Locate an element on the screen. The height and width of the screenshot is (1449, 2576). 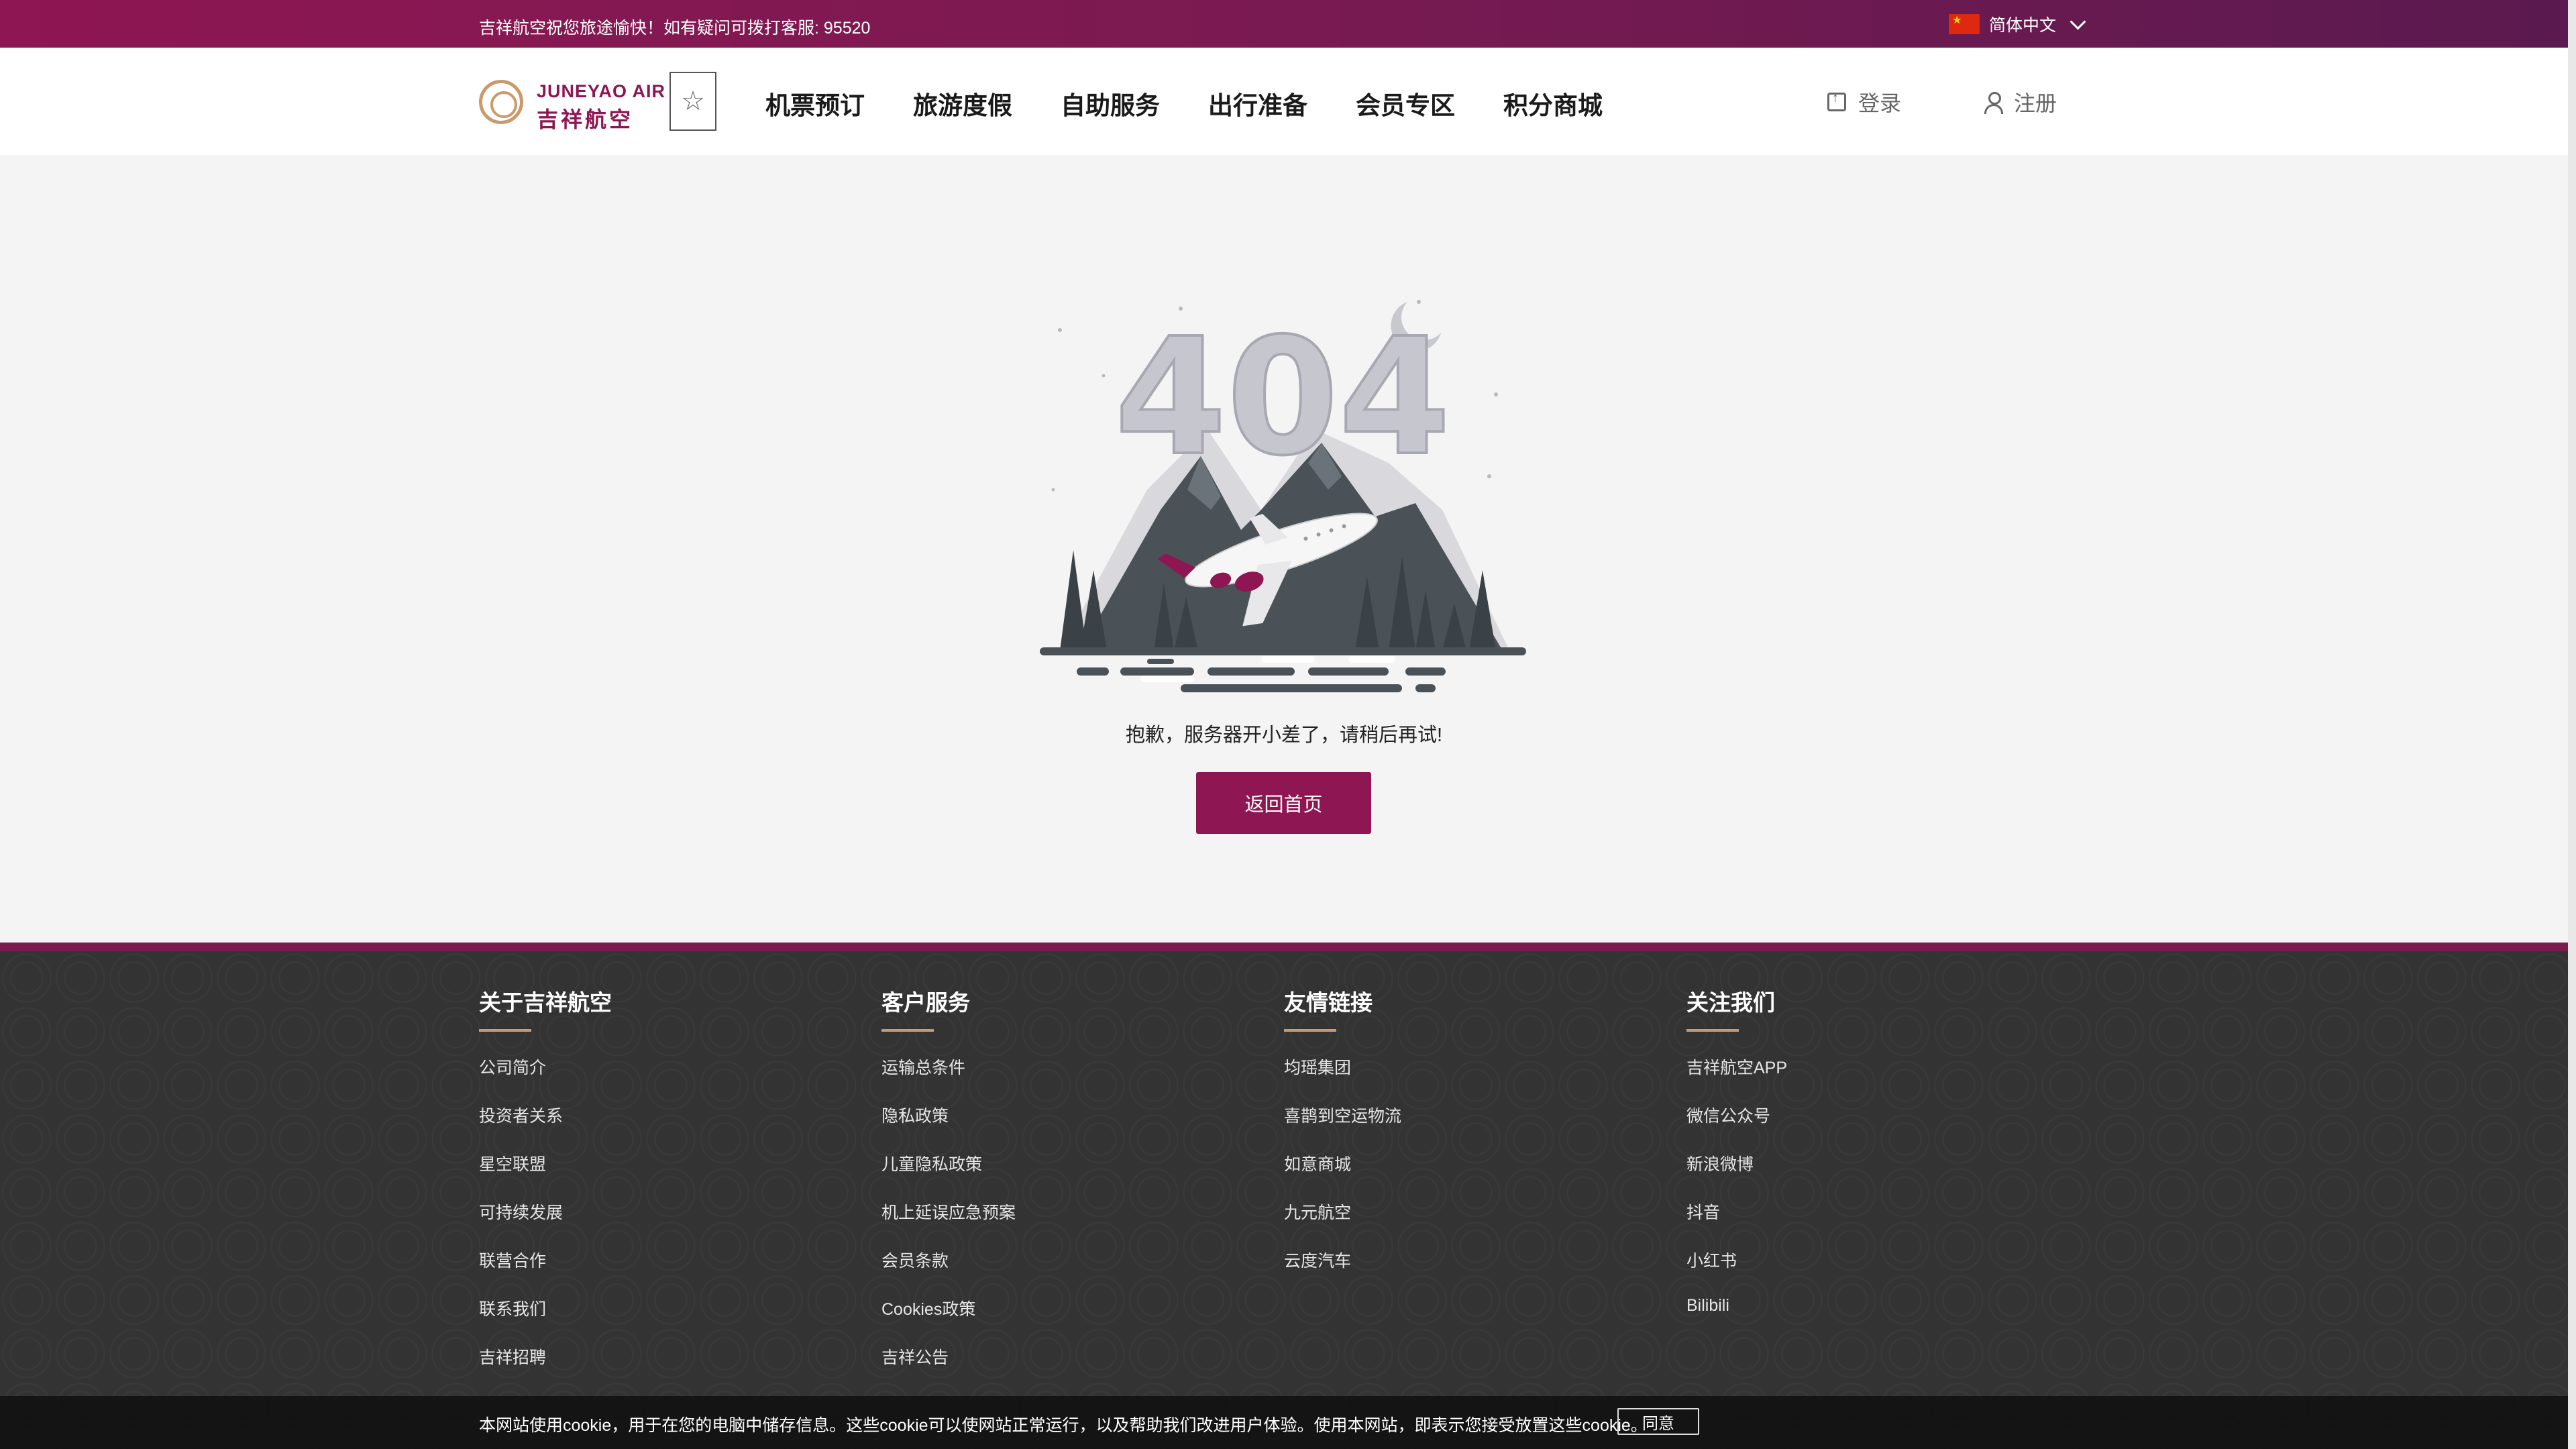
logo-chinese: 吉祥航空 is located at coordinates (585, 119).